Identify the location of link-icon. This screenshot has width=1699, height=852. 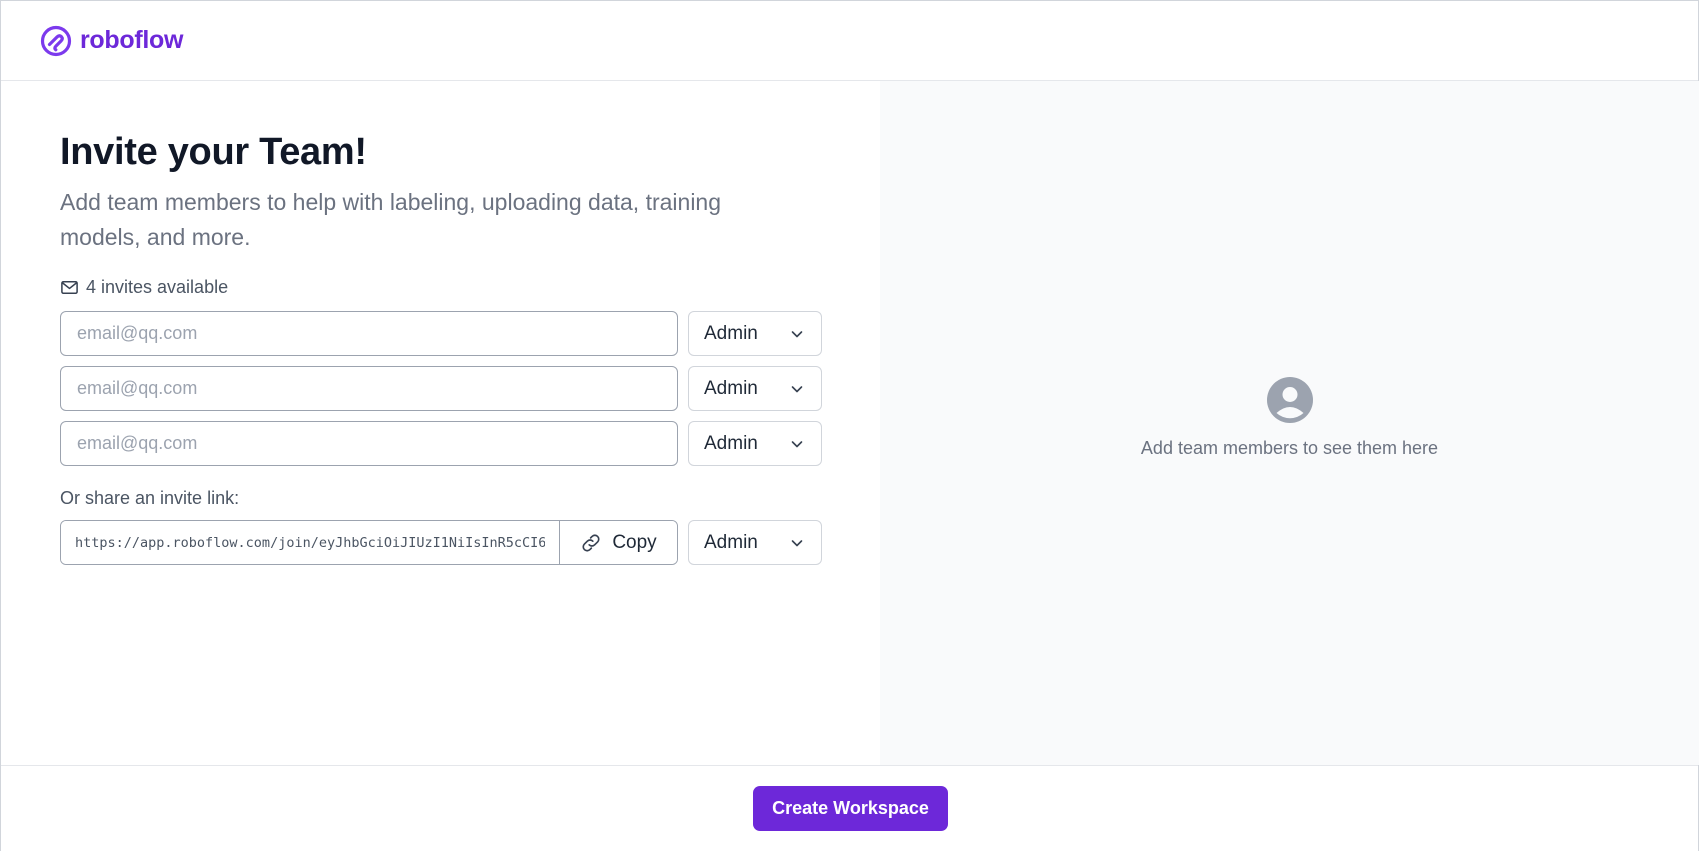
(591, 542).